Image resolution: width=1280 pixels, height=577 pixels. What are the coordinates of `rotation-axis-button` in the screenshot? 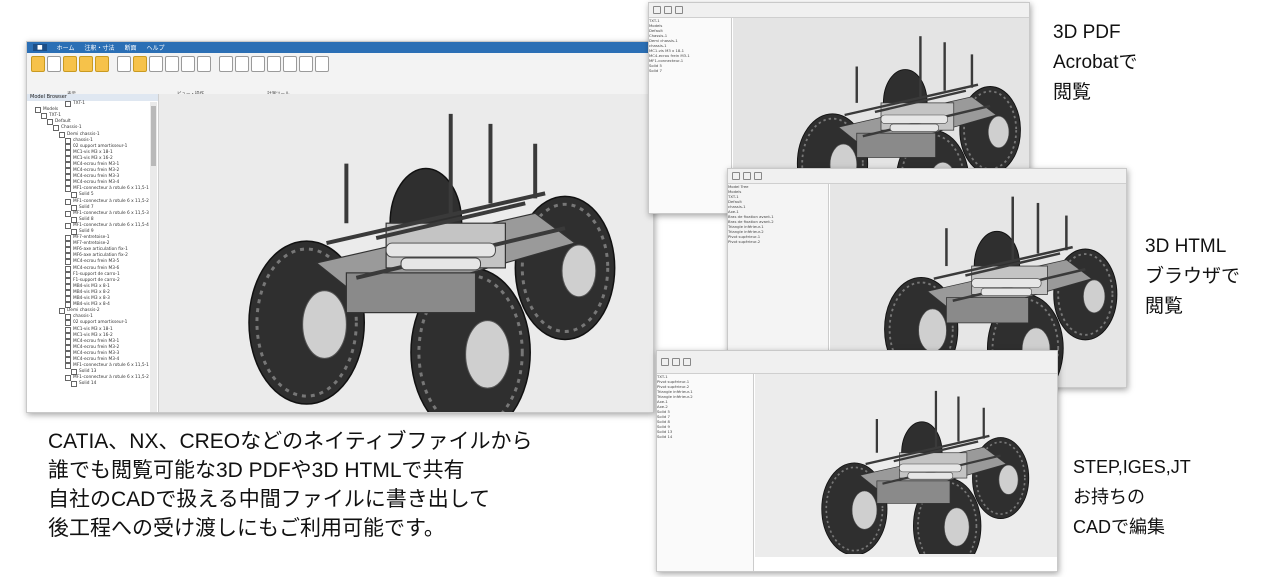 It's located at (322, 64).